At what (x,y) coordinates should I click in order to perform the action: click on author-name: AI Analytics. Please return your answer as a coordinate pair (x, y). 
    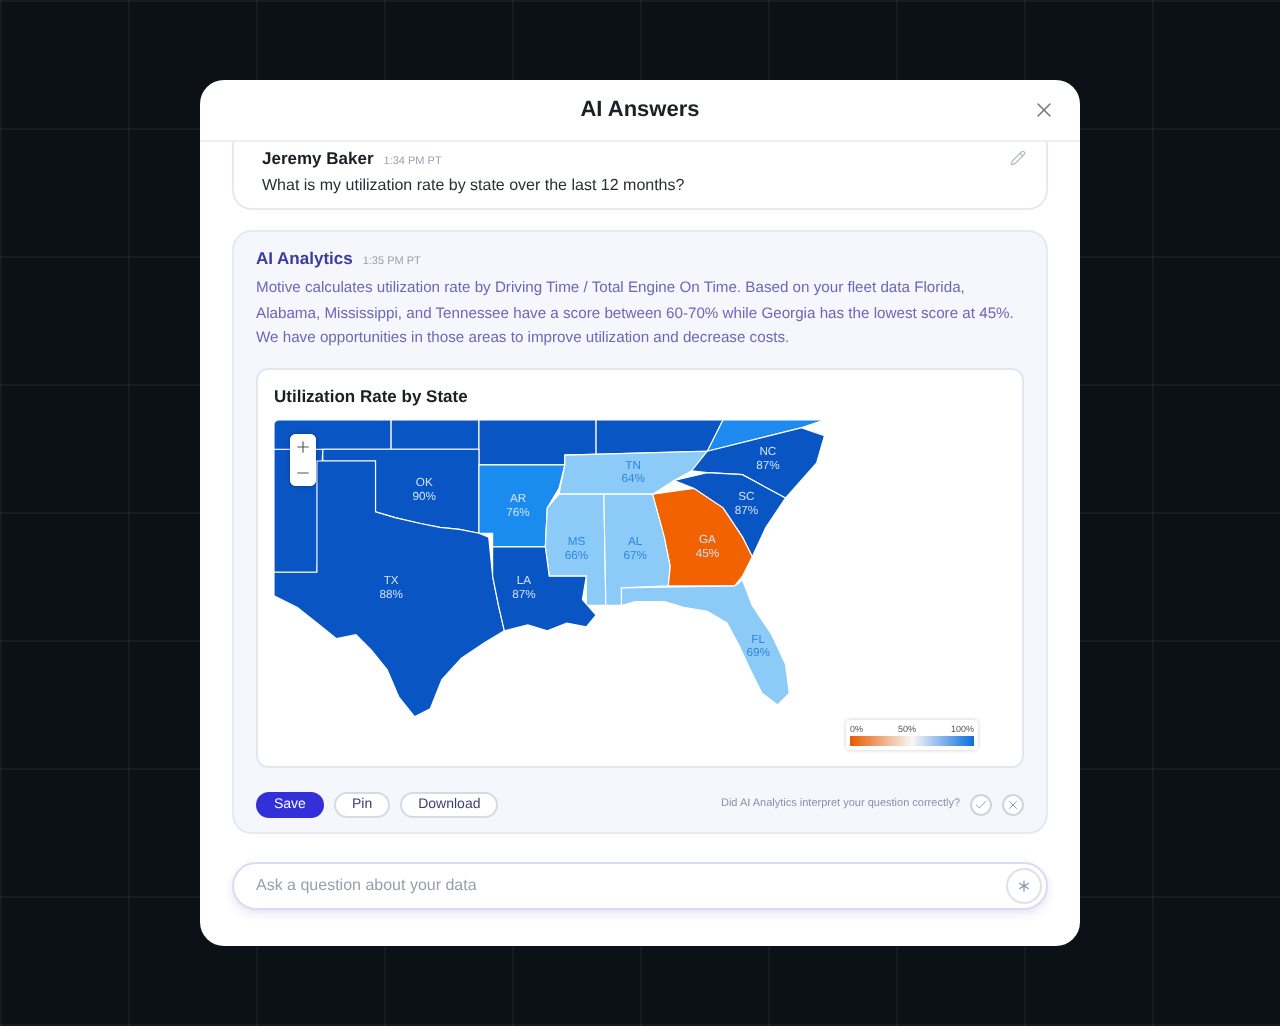
    Looking at the image, I should click on (304, 258).